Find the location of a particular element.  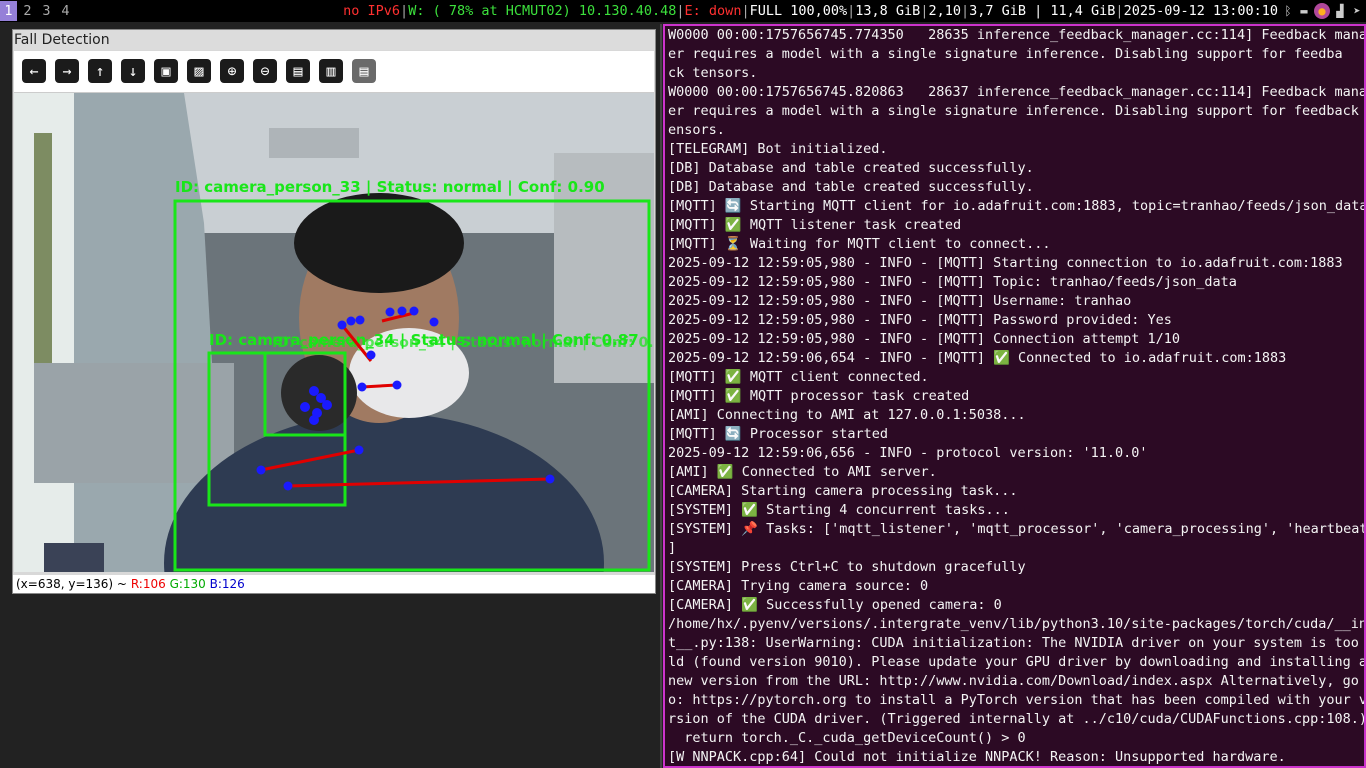

terminal-line: ] is located at coordinates (672, 548).